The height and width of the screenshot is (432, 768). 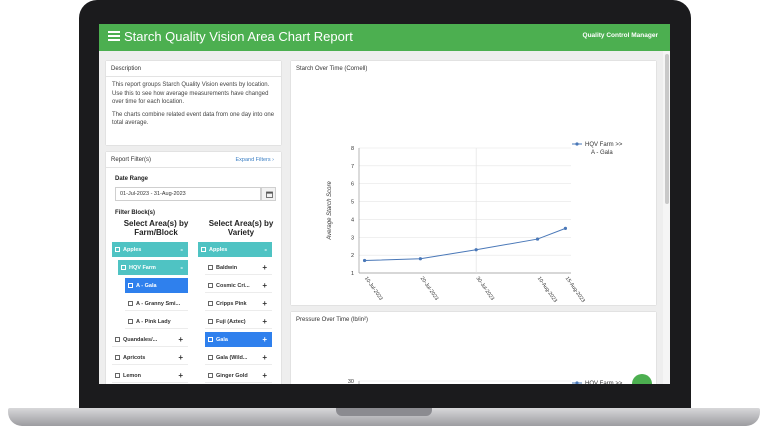 I want to click on node-label: Apricots, so click(x=134, y=358).